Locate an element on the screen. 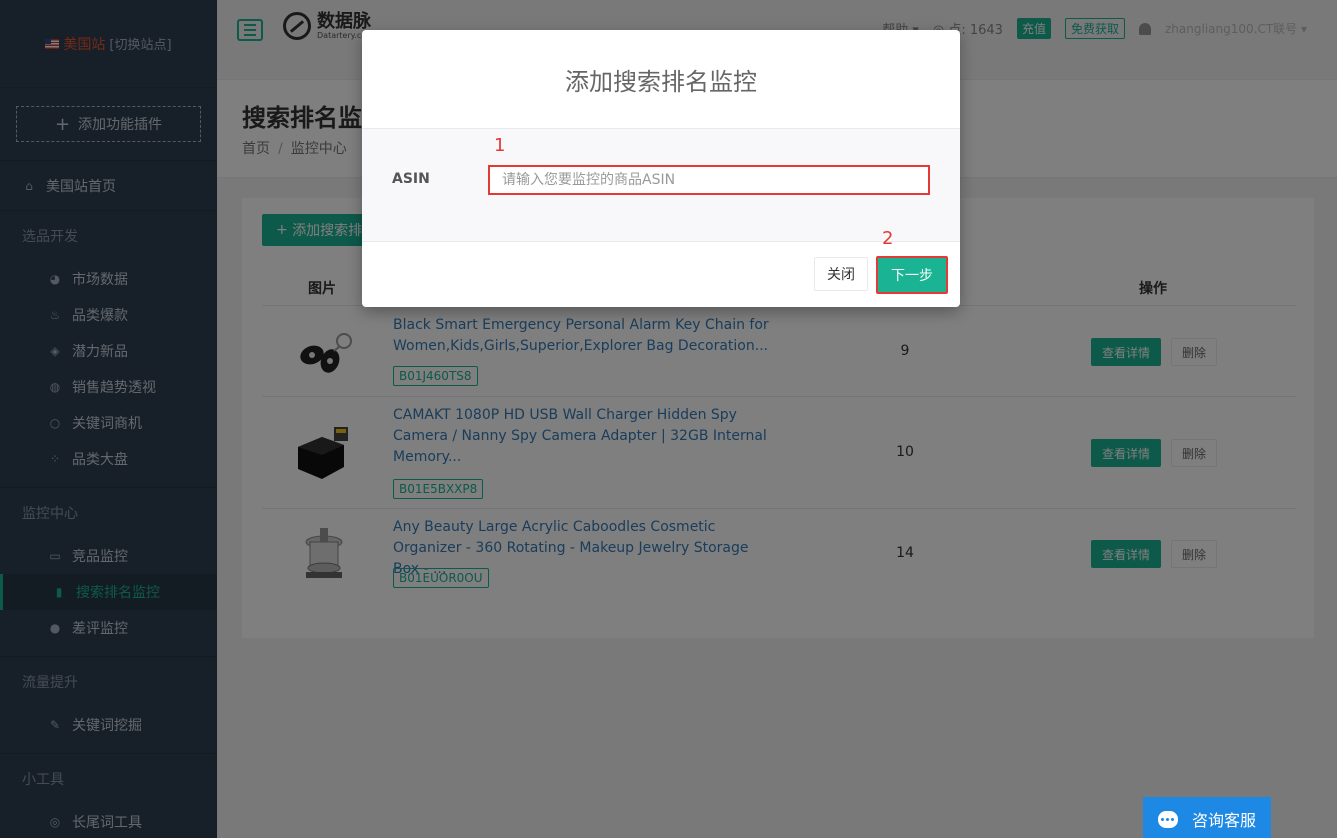 The width and height of the screenshot is (1337, 838). modal-title: 添加搜索排名监控 is located at coordinates (661, 81).